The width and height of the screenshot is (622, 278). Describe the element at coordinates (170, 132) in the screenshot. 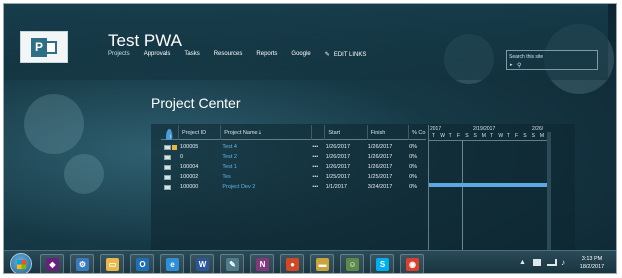

I see `grid-header-indicator: i` at that location.